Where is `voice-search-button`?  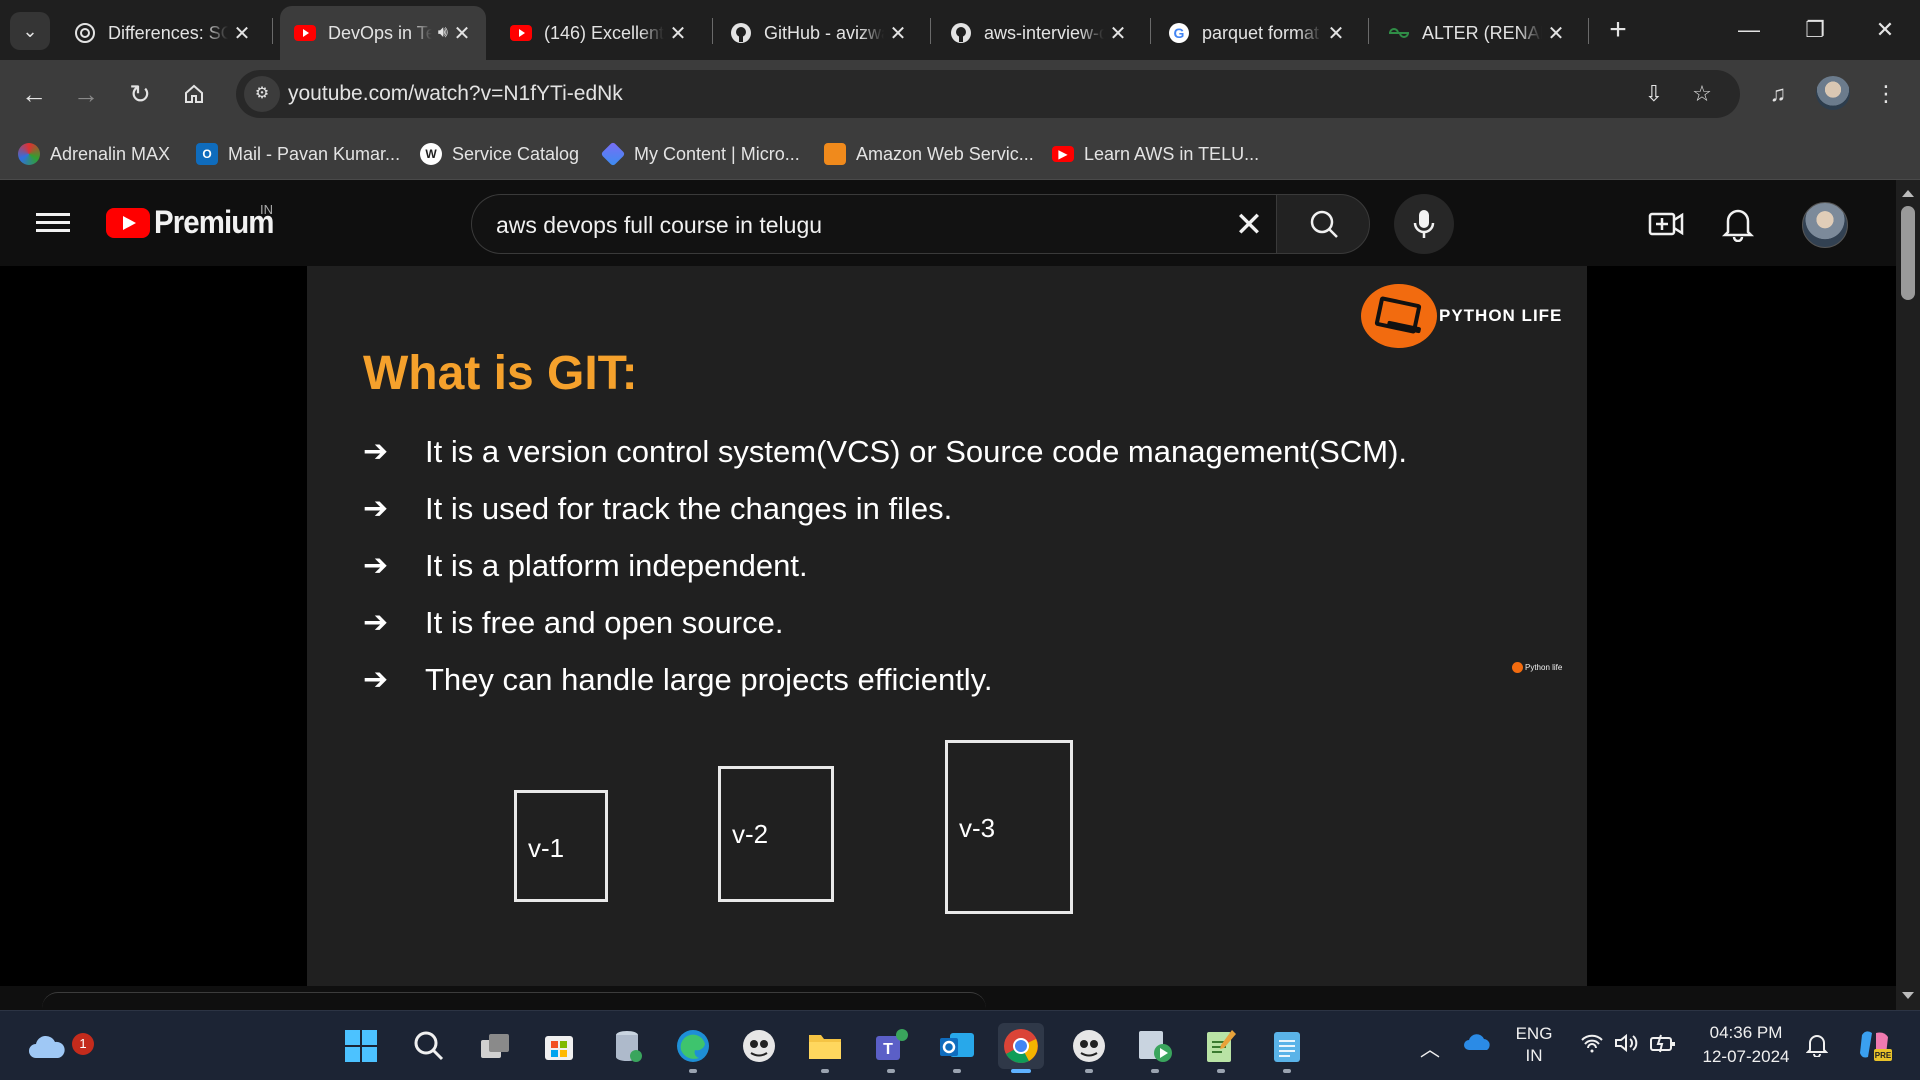
voice-search-button is located at coordinates (1424, 224).